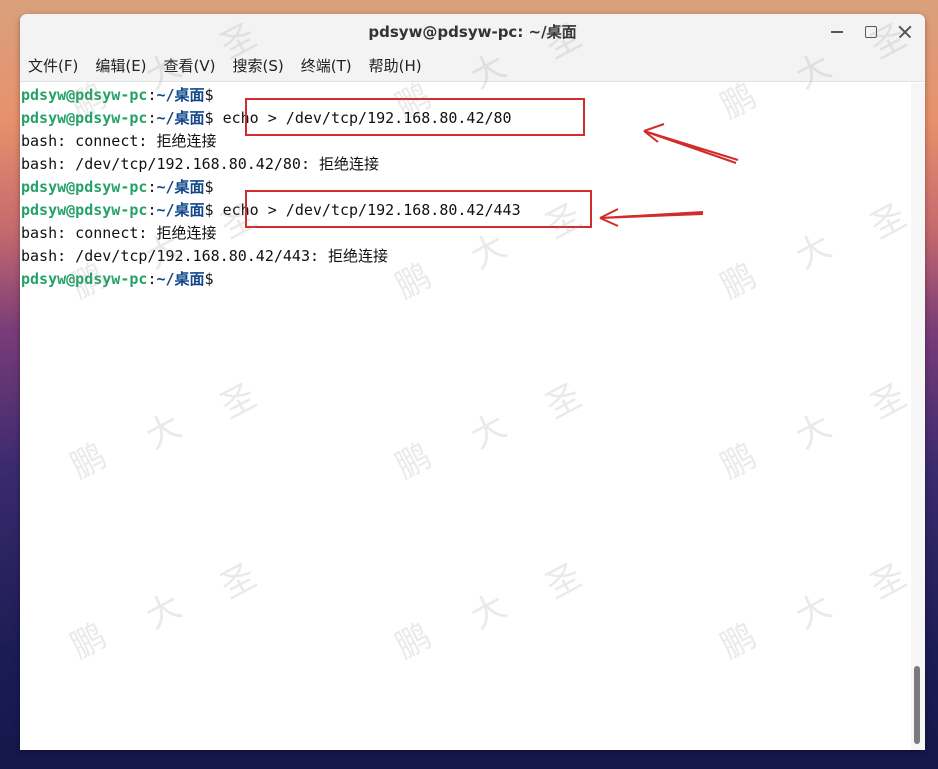 The height and width of the screenshot is (769, 938). What do you see at coordinates (837, 32) in the screenshot?
I see `minimize-icon` at bounding box center [837, 32].